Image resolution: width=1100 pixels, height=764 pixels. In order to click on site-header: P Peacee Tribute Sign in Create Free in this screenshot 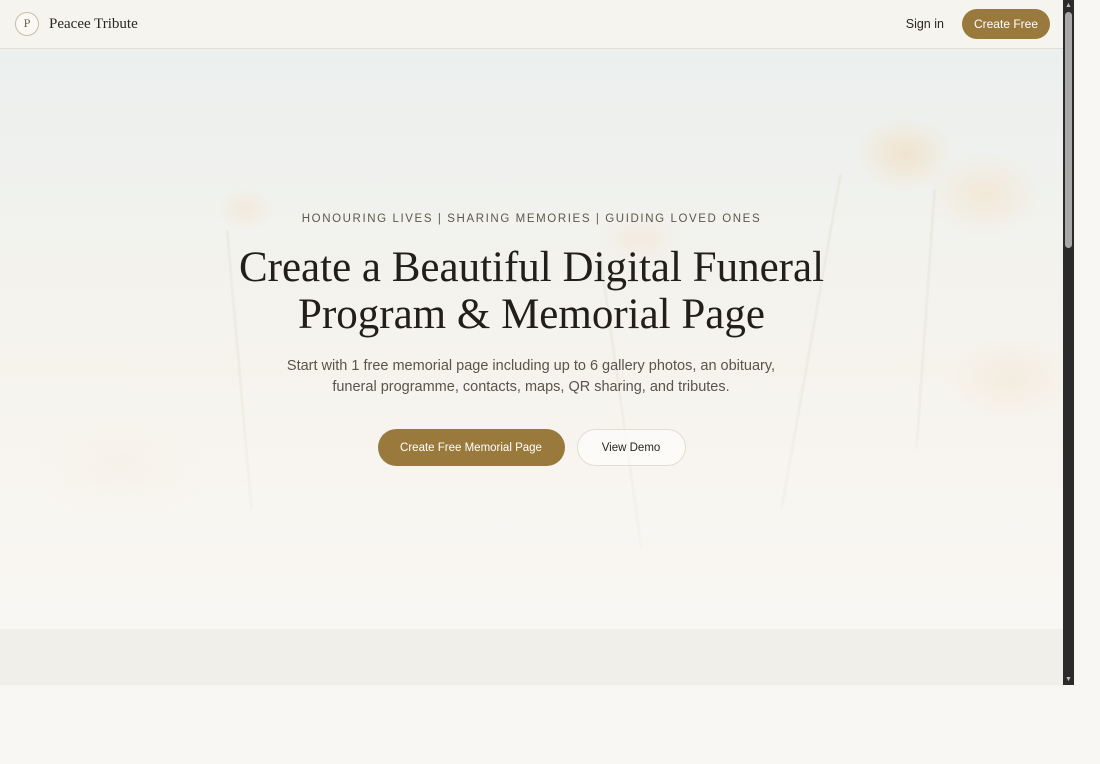, I will do `click(531, 24)`.